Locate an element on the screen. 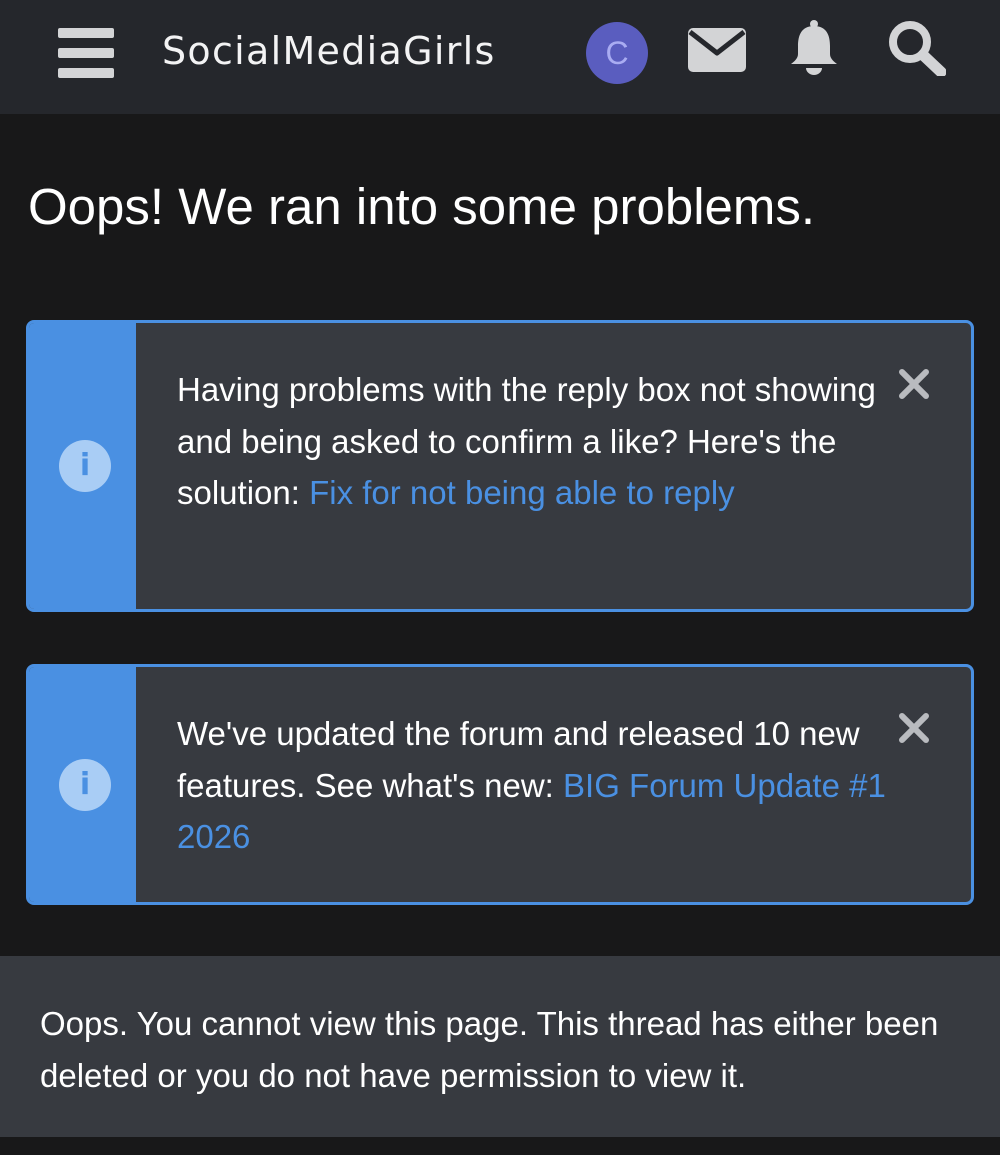  top-navigation-bar: SocialMediaGirls C is located at coordinates (500, 57).